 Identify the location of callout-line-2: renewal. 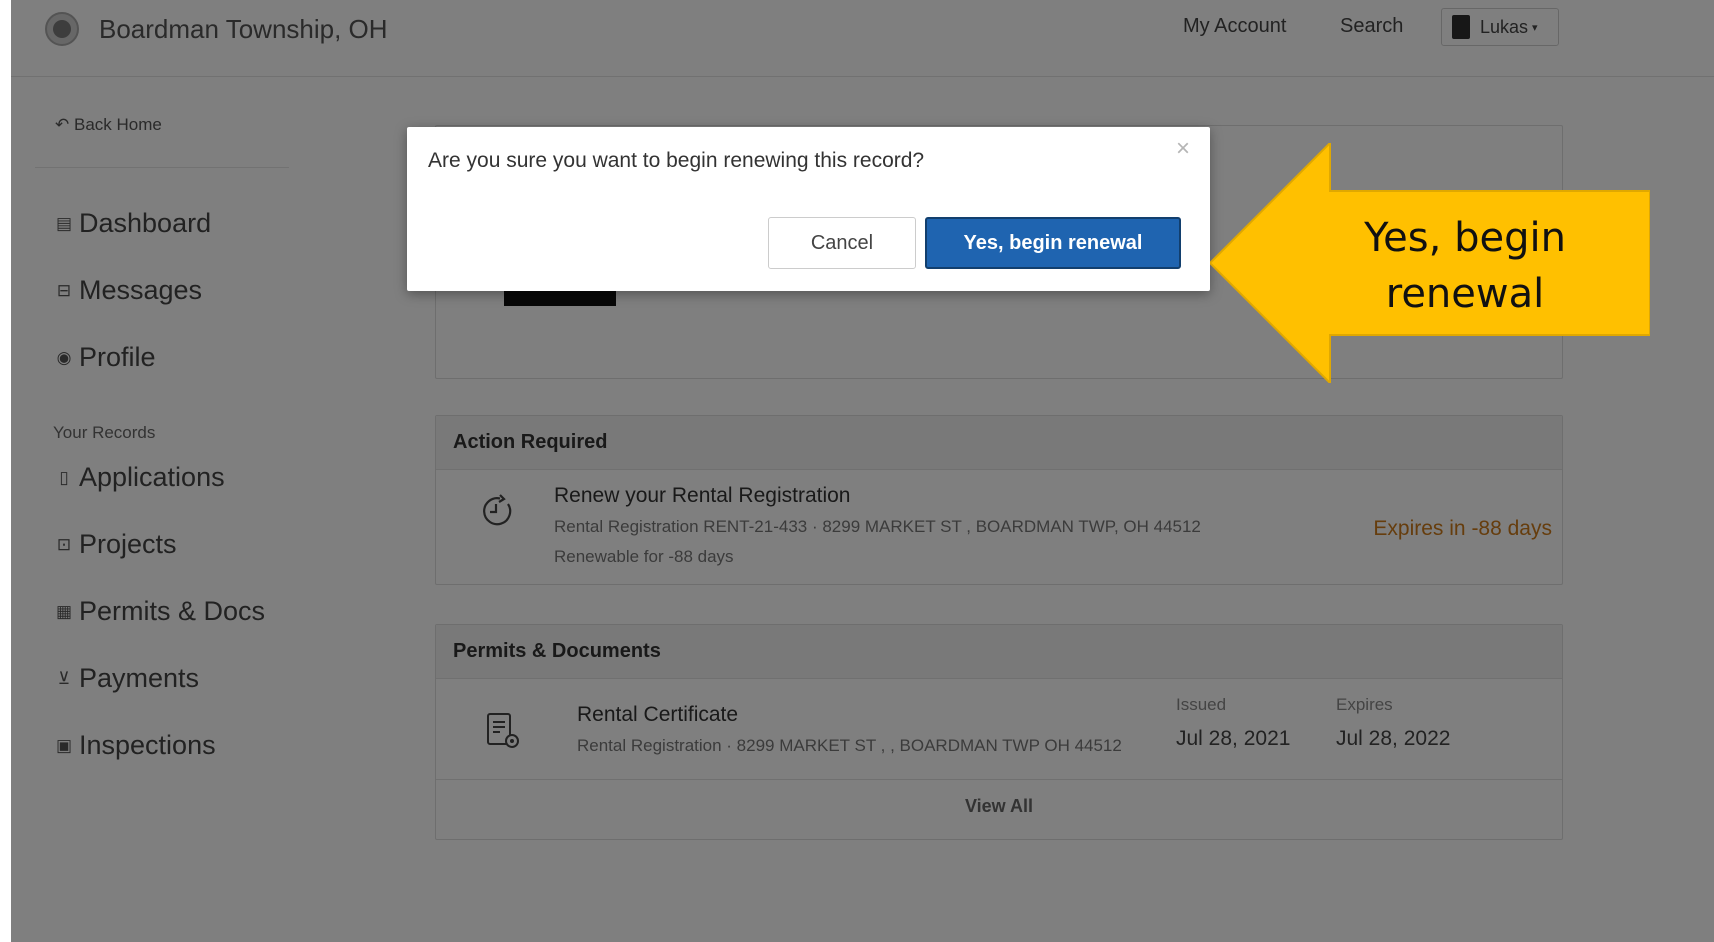
(1465, 294).